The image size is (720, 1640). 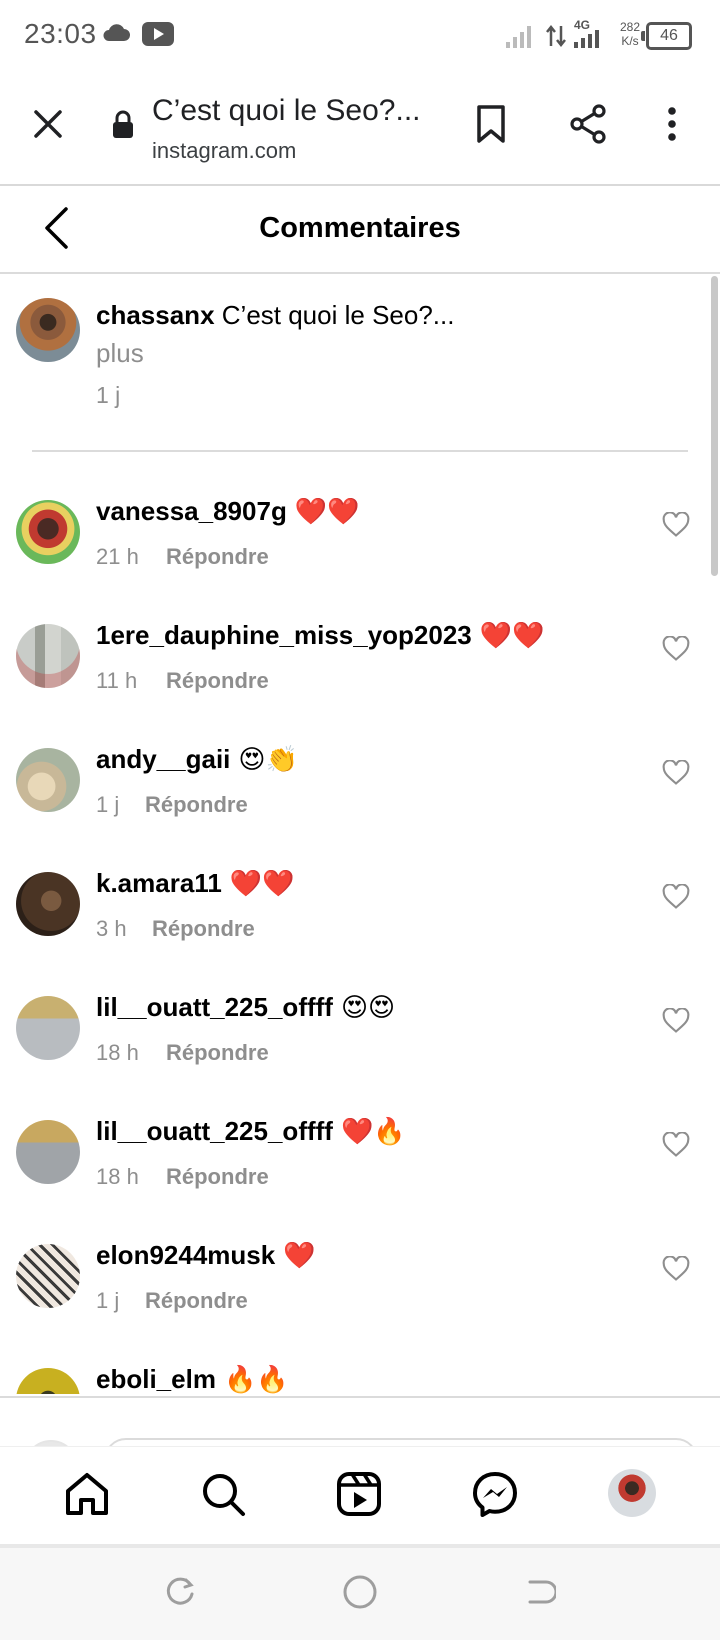 What do you see at coordinates (268, 759) in the screenshot?
I see `comment-text: 😍👏` at bounding box center [268, 759].